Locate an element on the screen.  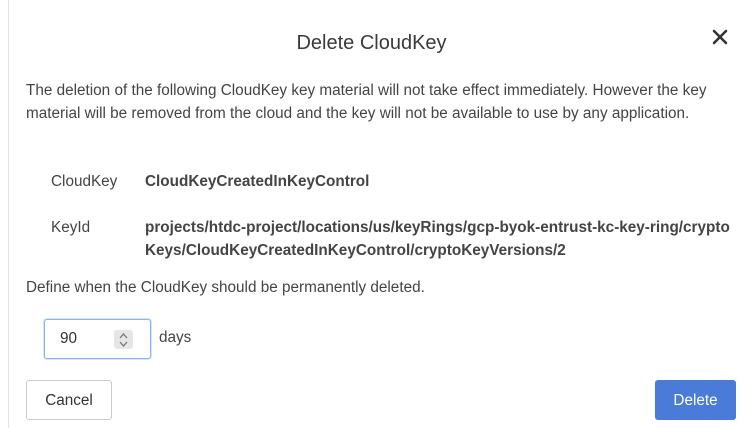
days-unit-label: days is located at coordinates (175, 337).